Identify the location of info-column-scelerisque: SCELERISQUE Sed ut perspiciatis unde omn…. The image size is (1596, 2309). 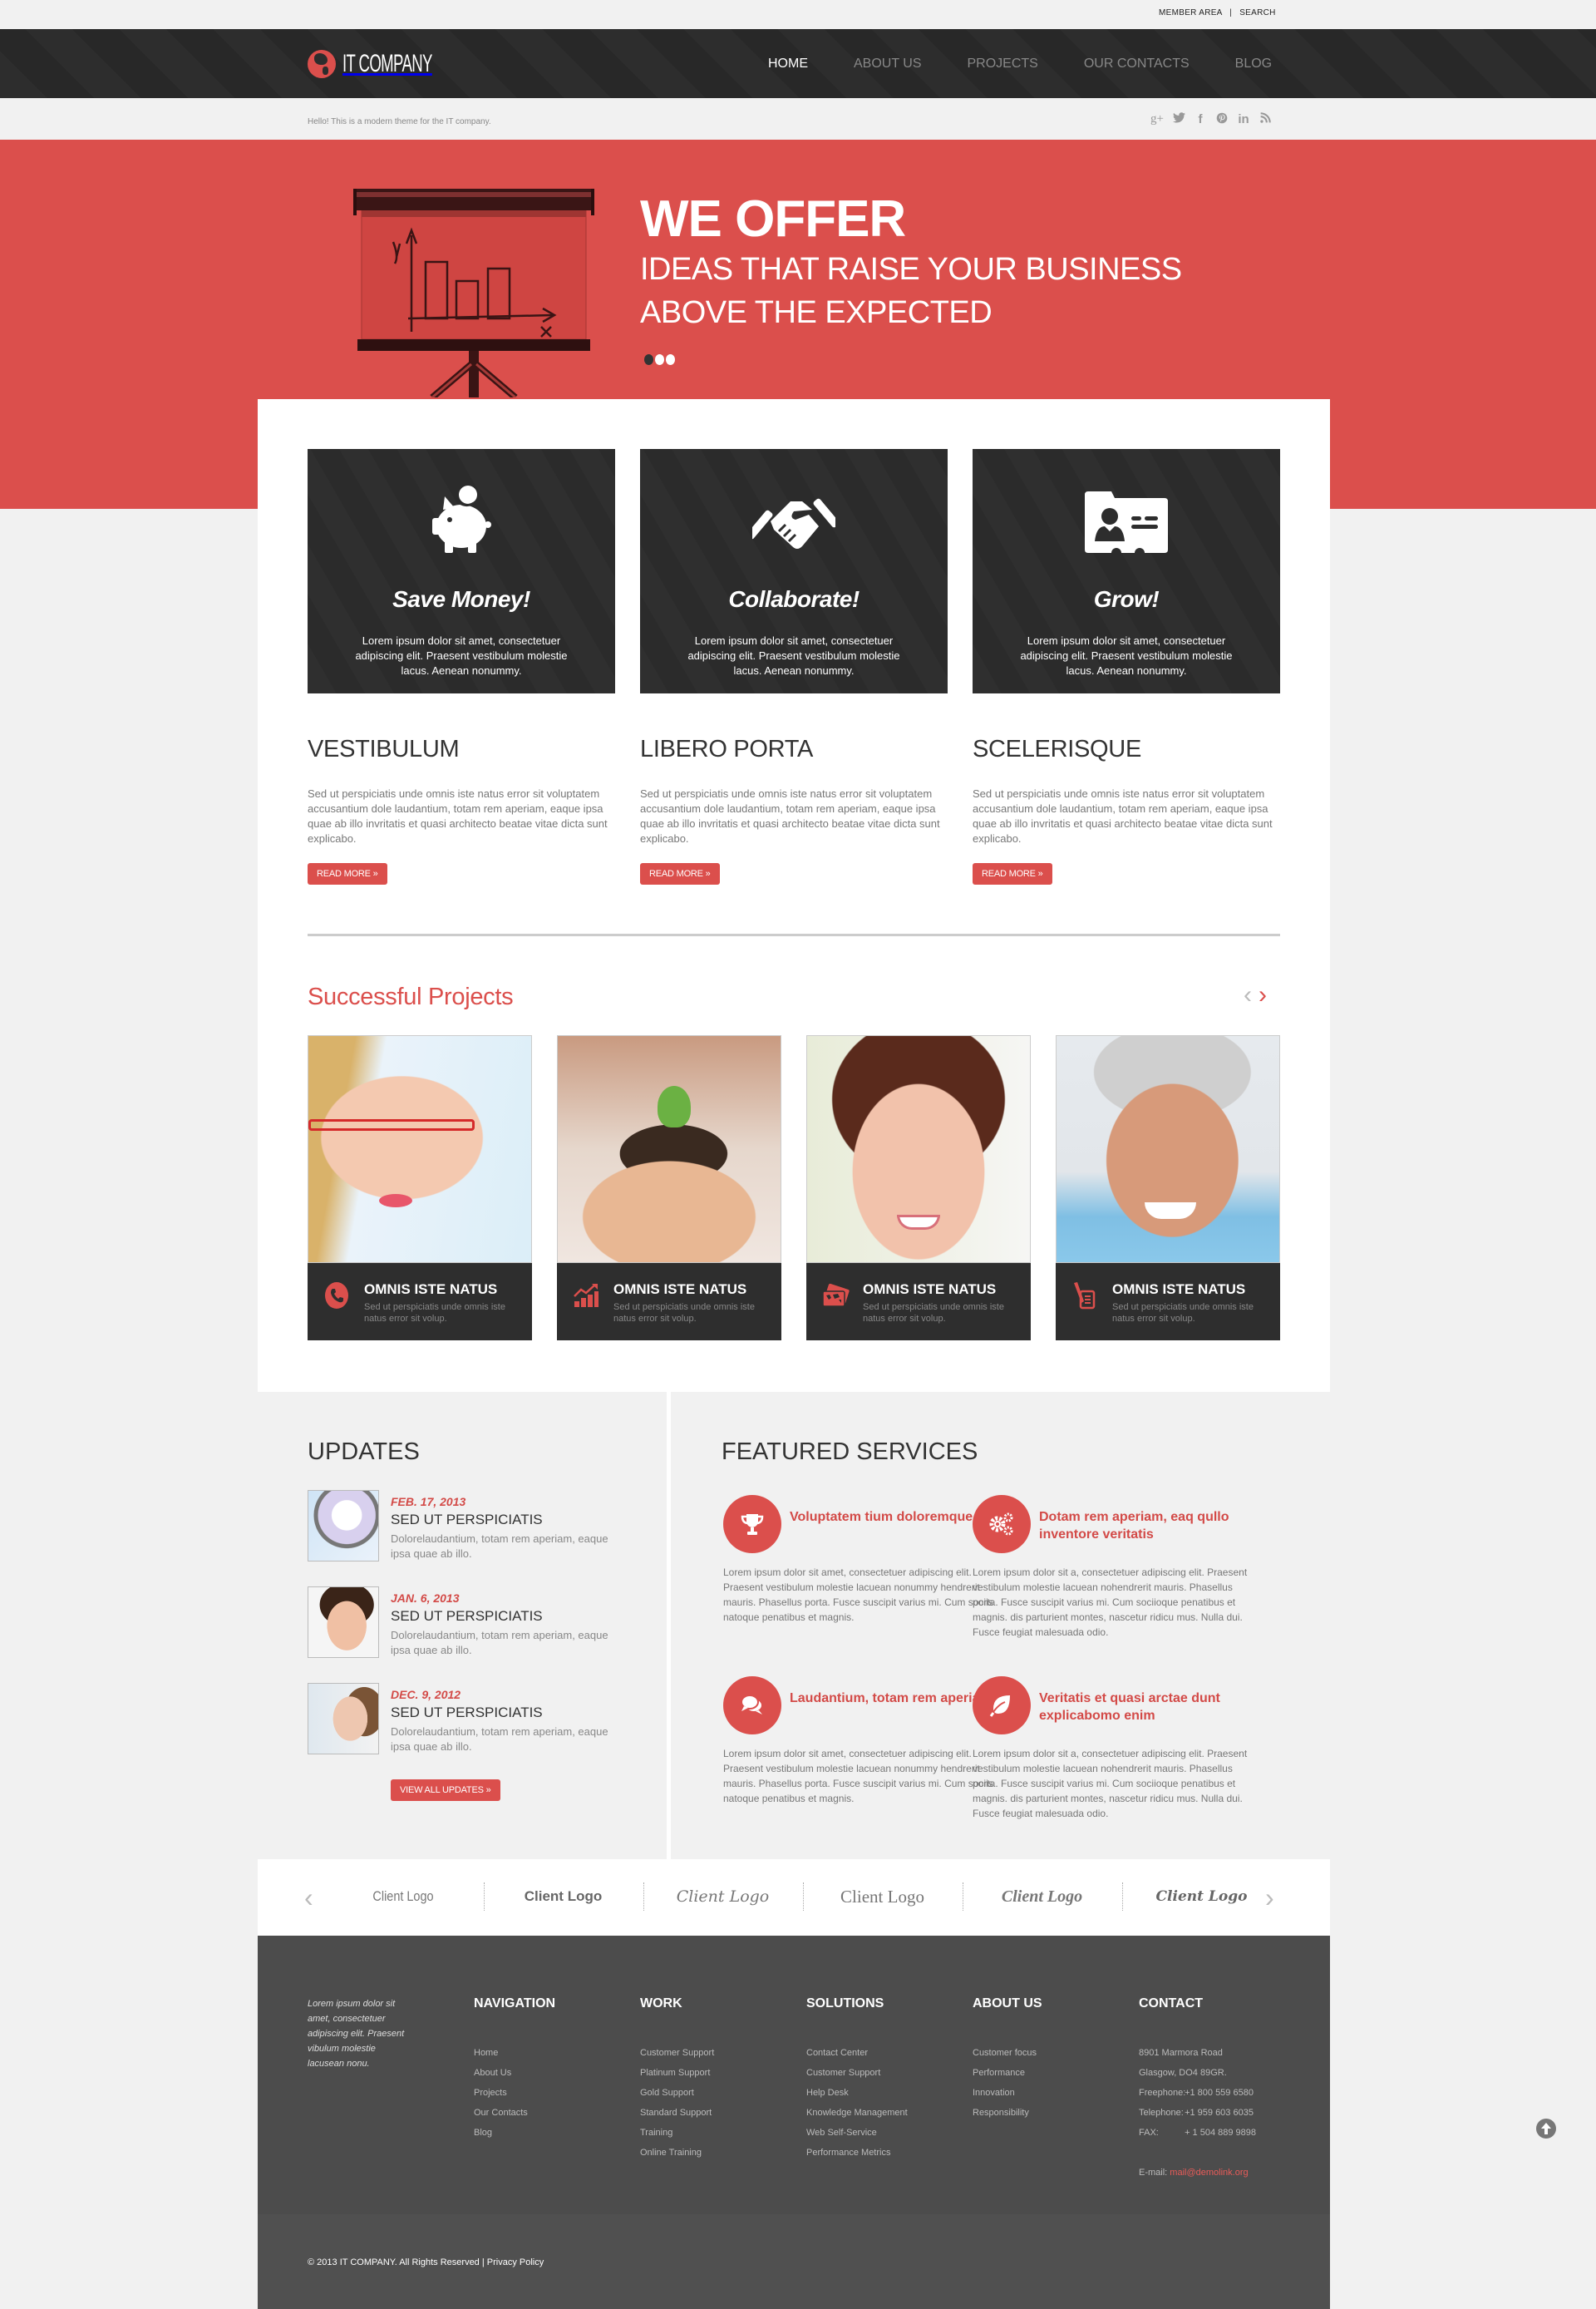
(1126, 811).